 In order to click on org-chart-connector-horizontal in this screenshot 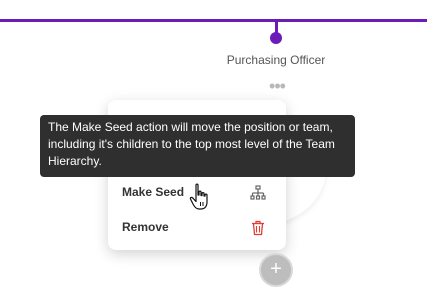, I will do `click(213, 20)`.